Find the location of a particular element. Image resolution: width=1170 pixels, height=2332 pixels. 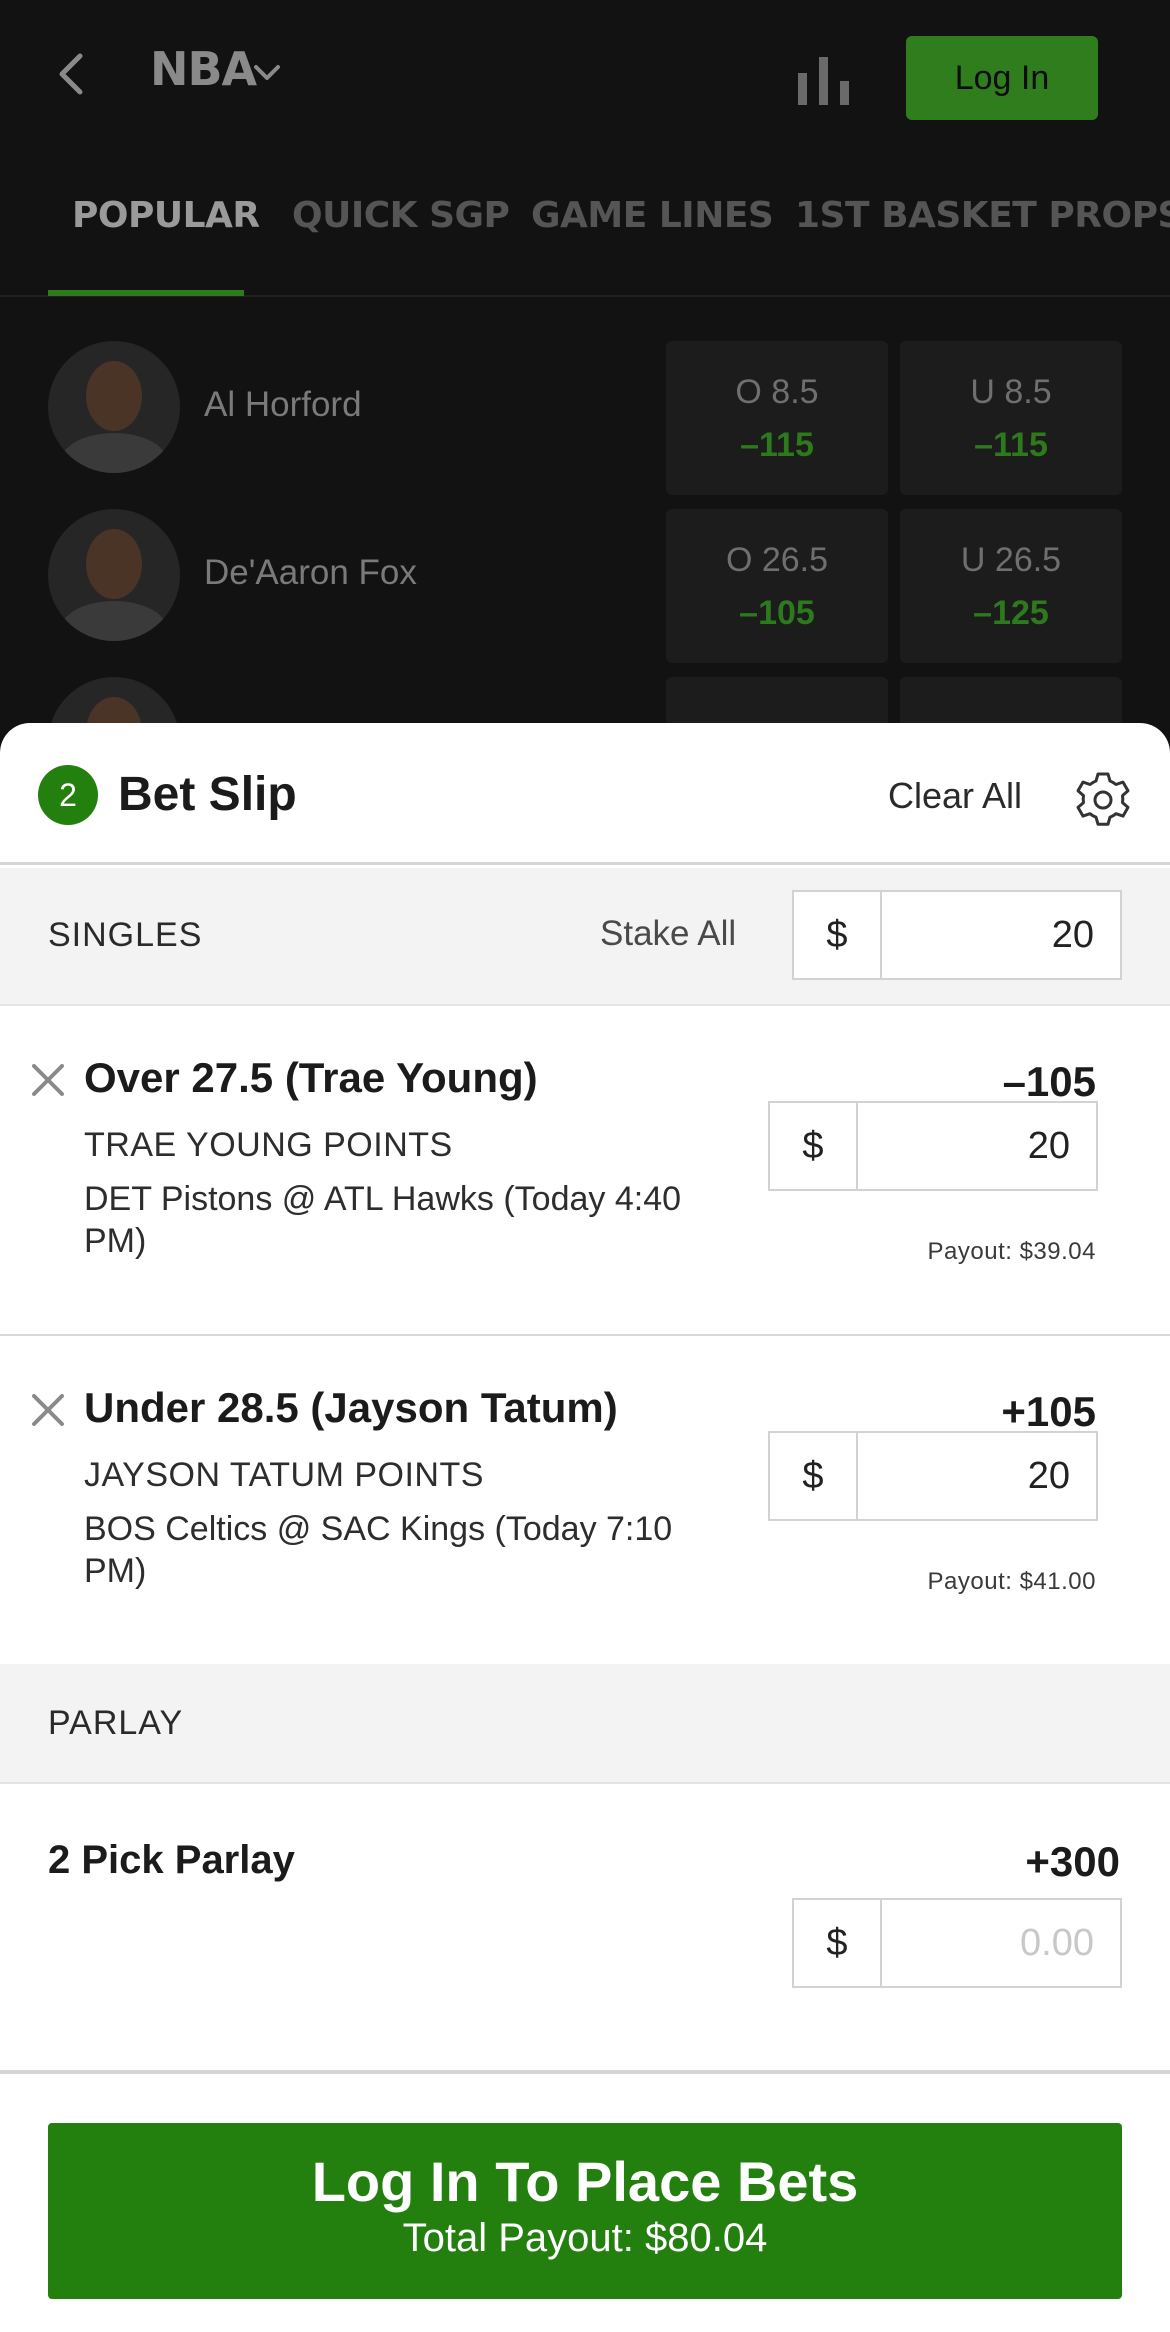

player-name: Al Horford is located at coordinates (283, 405).